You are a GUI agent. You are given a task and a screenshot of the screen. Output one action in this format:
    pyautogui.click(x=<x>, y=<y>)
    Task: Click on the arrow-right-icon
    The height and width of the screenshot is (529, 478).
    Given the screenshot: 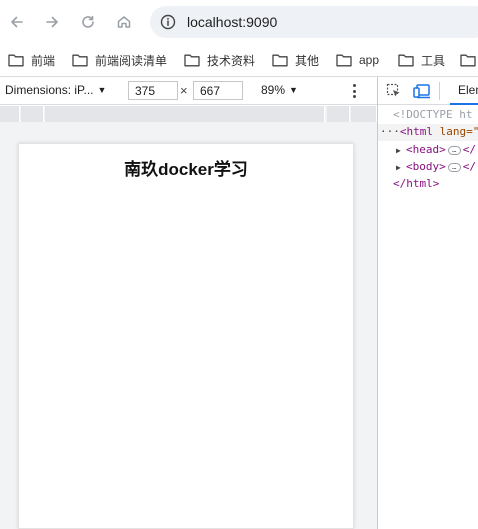 What is the action you would take?
    pyautogui.click(x=52, y=22)
    